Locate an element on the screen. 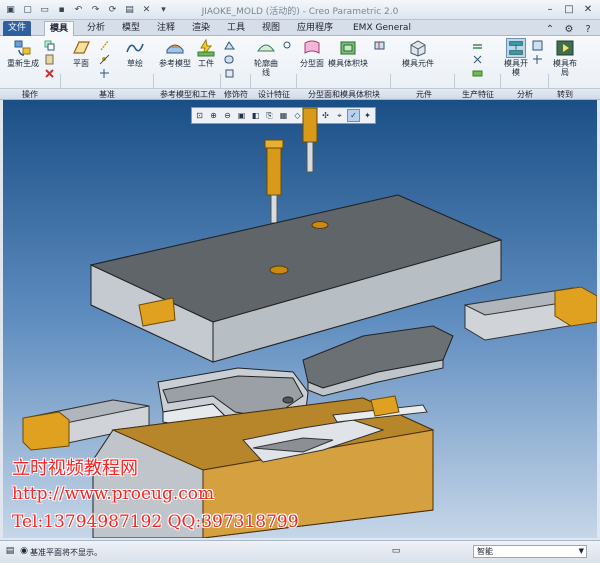  draft-check-icon is located at coordinates (537, 45).